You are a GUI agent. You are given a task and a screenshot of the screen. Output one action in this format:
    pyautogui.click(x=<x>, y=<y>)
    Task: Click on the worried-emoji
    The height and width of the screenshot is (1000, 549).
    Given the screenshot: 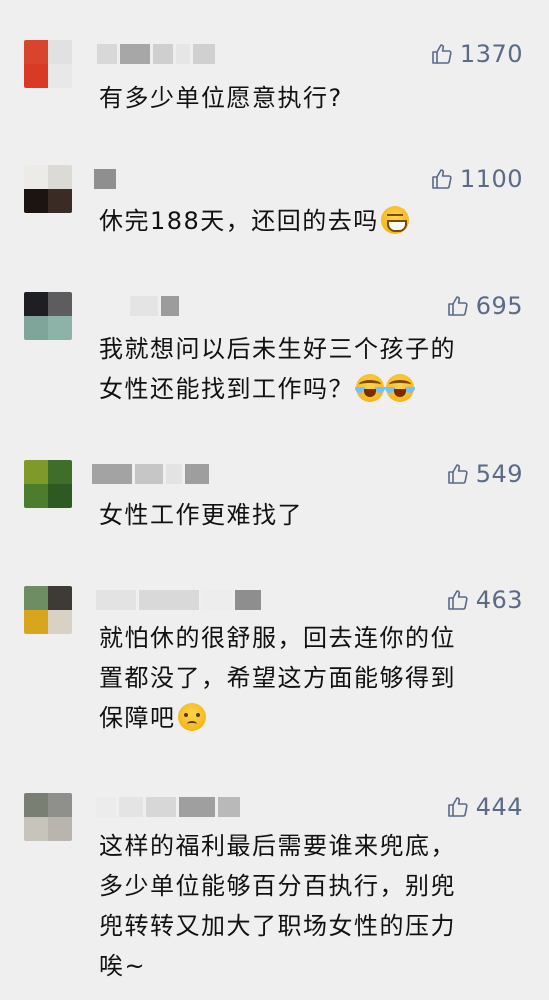 What is the action you would take?
    pyautogui.click(x=191, y=717)
    